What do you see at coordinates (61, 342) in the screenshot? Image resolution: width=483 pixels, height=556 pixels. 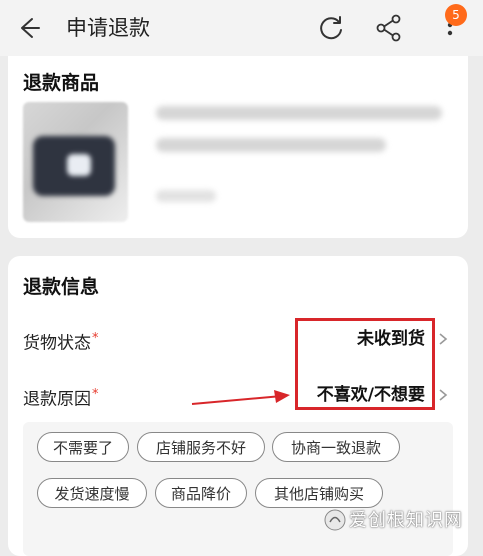 I see `goods-status-label: 货物状态*` at bounding box center [61, 342].